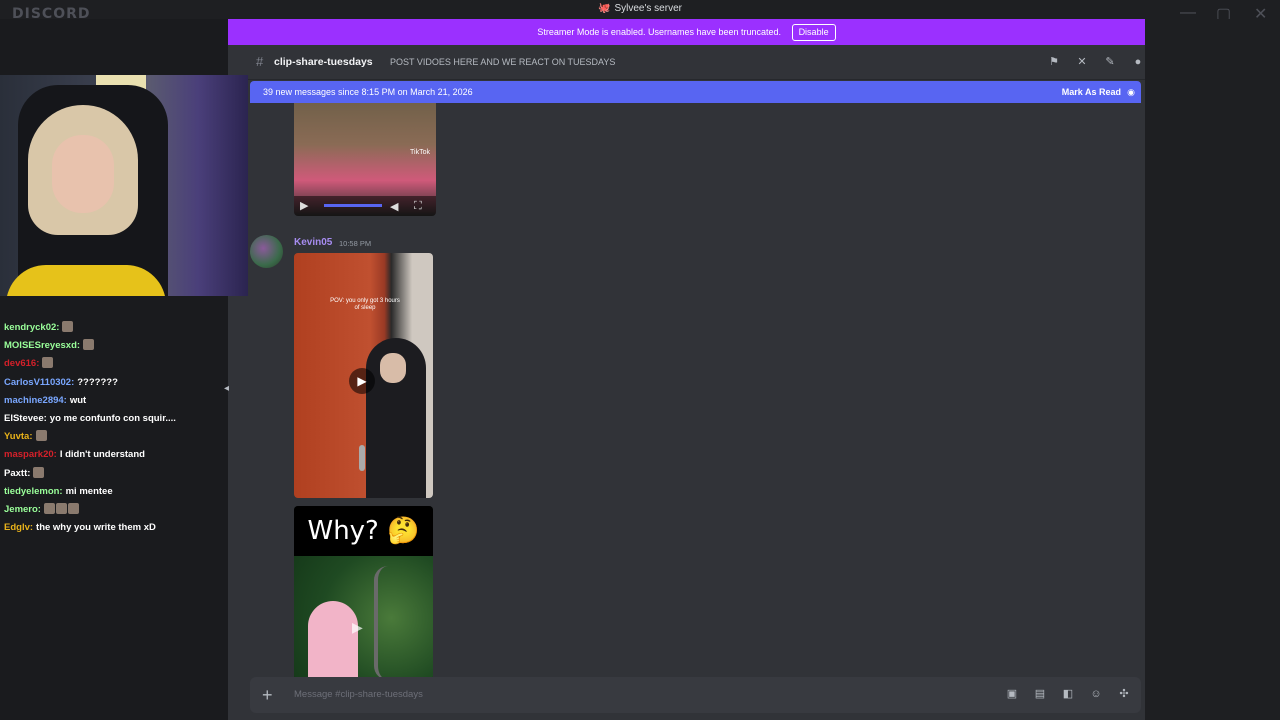 Image resolution: width=1280 pixels, height=720 pixels. Describe the element at coordinates (86, 280) in the screenshot. I see `streamer-shirt` at that location.